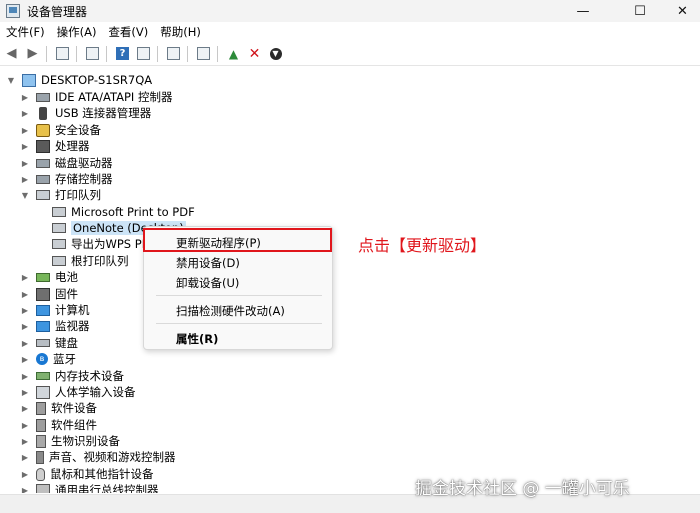  Describe the element at coordinates (40, 457) in the screenshot. I see `speaker-icon` at that location.